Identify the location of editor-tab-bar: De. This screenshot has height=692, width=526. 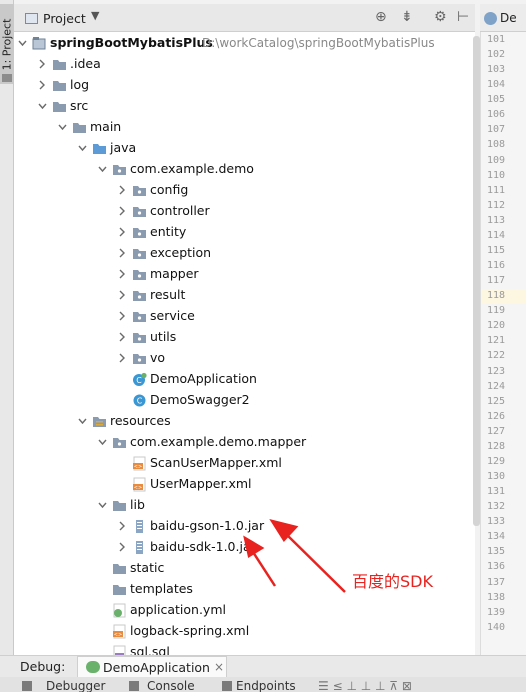
(503, 18).